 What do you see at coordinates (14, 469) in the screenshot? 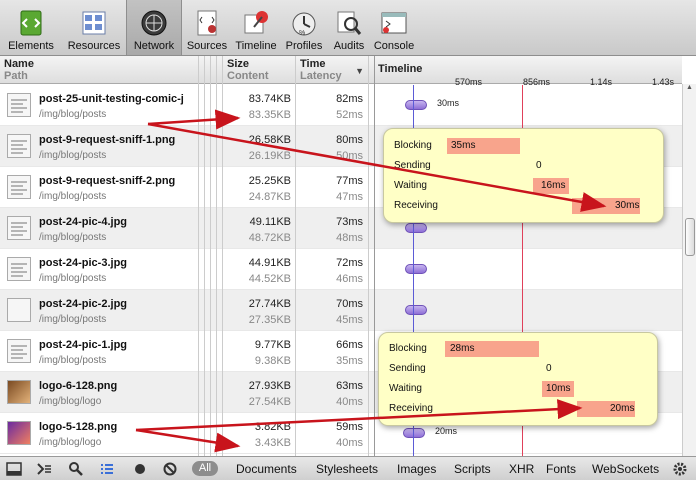
I see `dock-icon` at bounding box center [14, 469].